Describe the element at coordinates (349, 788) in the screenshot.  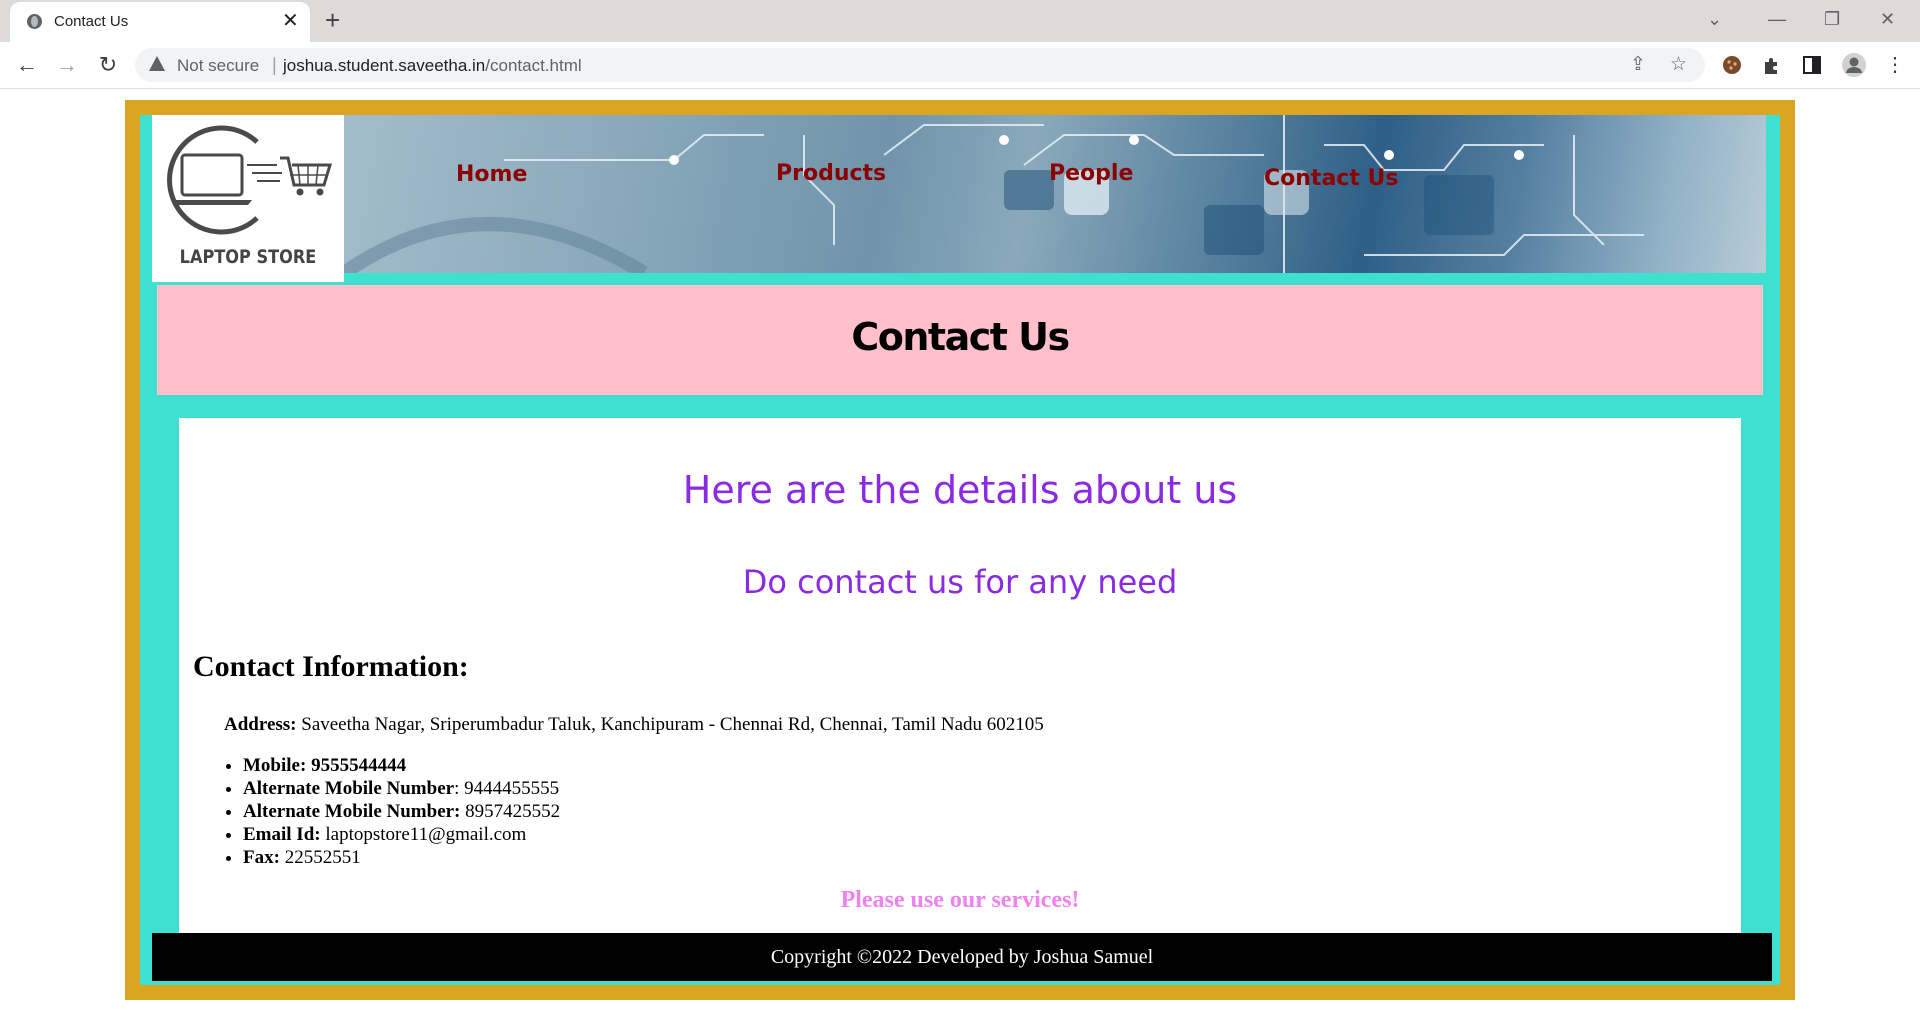
I see `alt-mobile-label: Alternate Mobile Number` at that location.